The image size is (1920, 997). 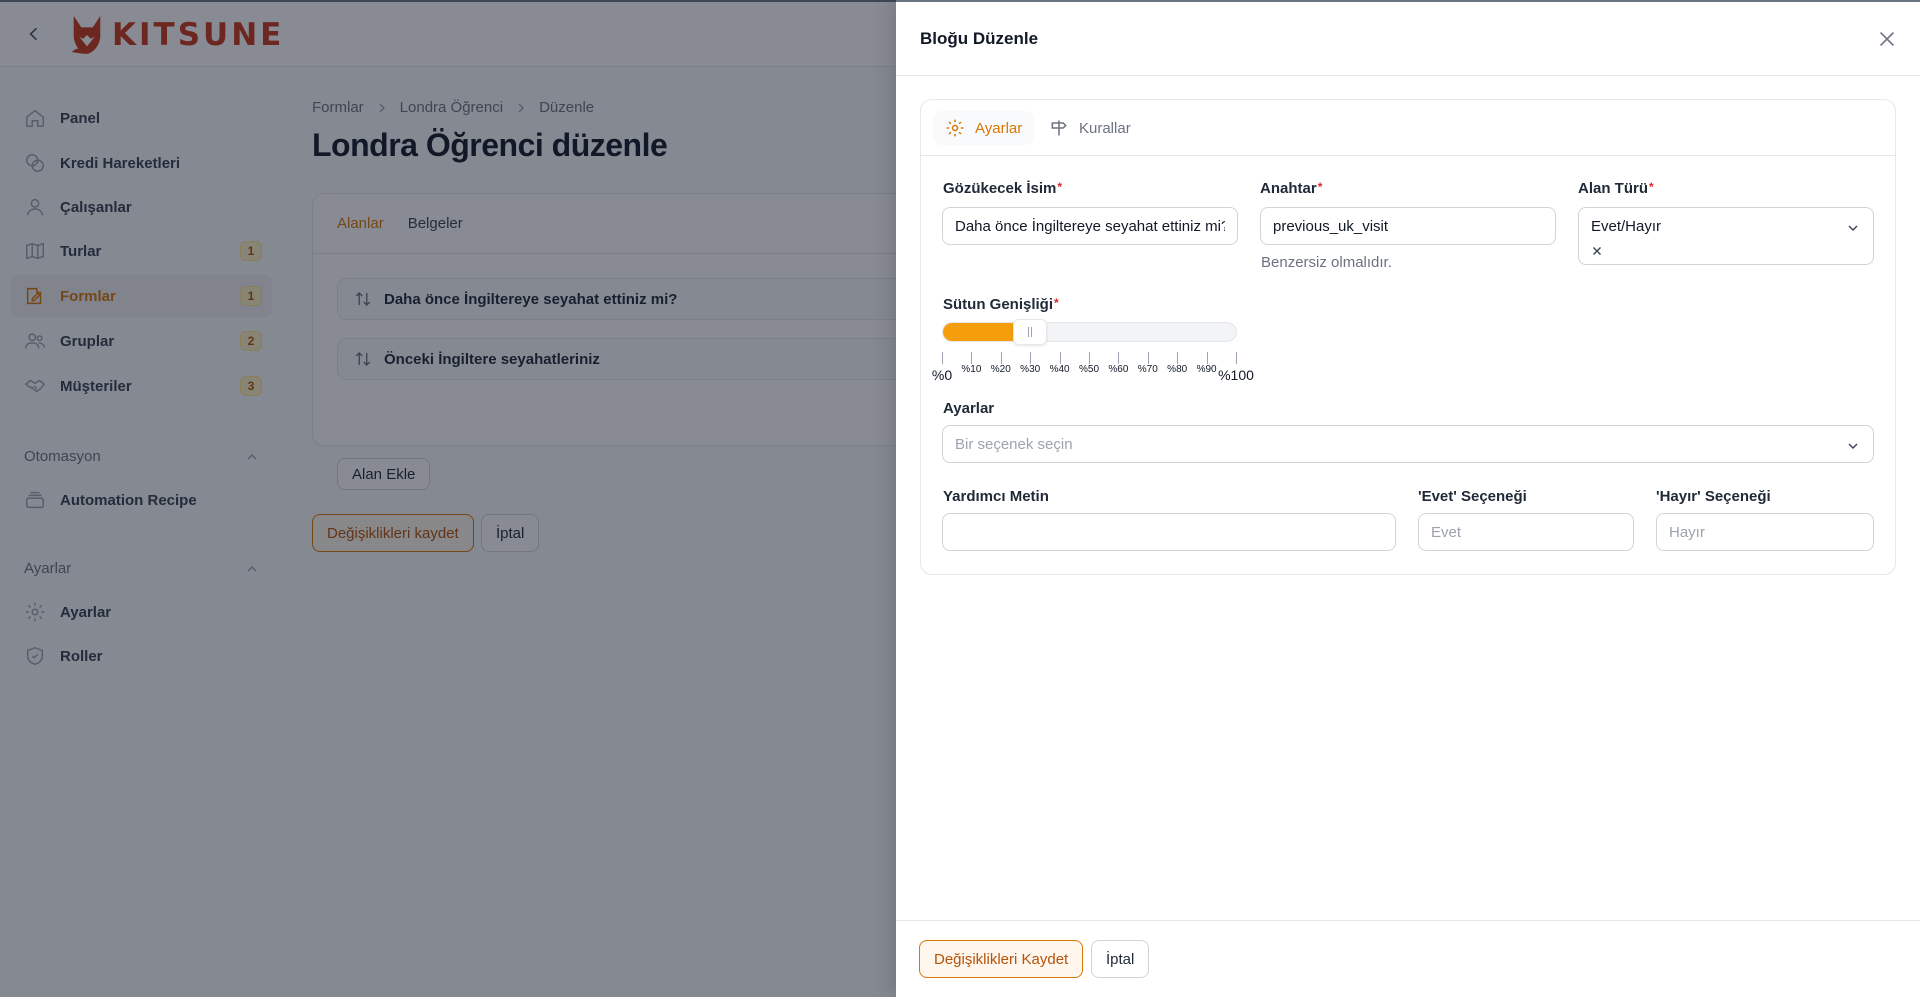 I want to click on settings-select: Bir seçenek seçin, so click(x=1408, y=444).